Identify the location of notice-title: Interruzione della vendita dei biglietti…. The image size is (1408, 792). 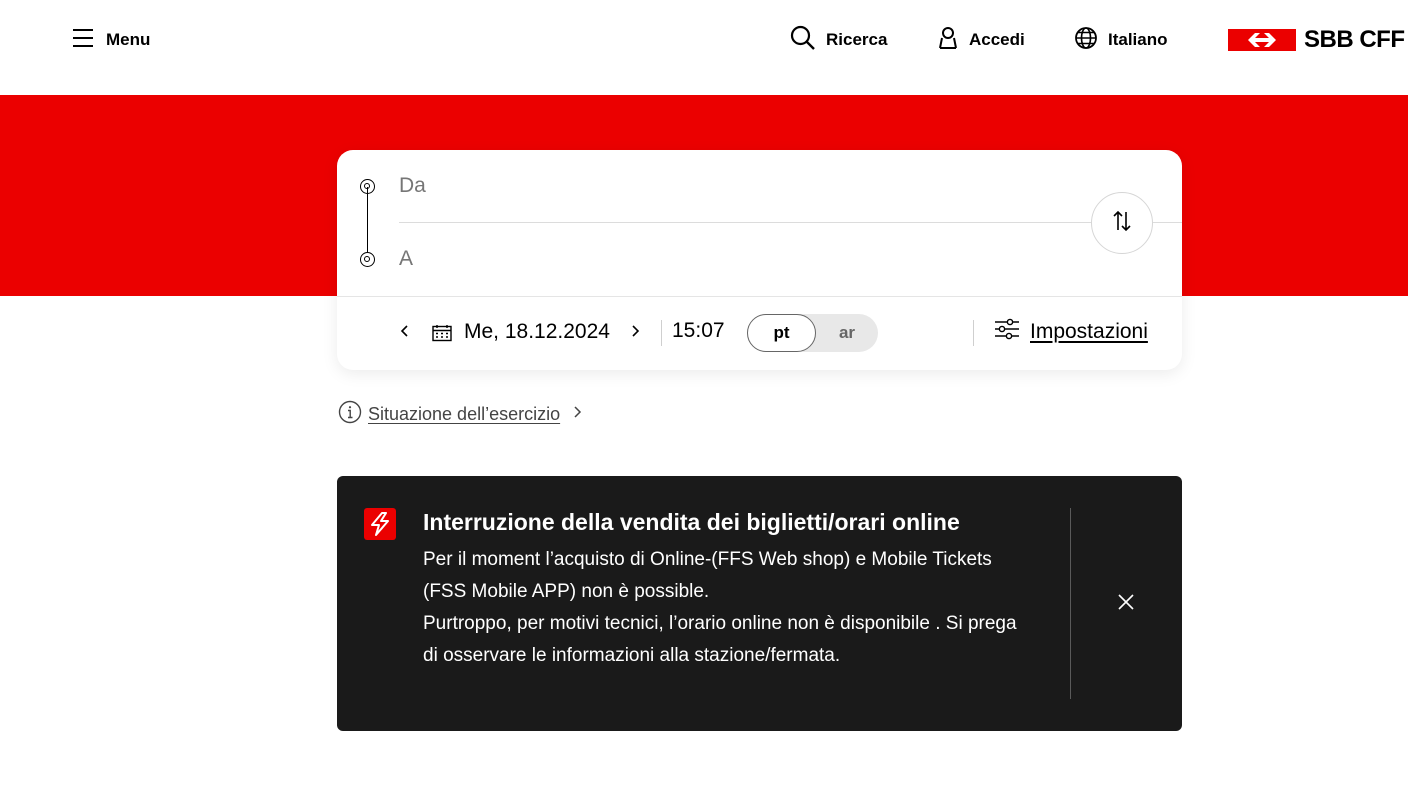
(691, 522).